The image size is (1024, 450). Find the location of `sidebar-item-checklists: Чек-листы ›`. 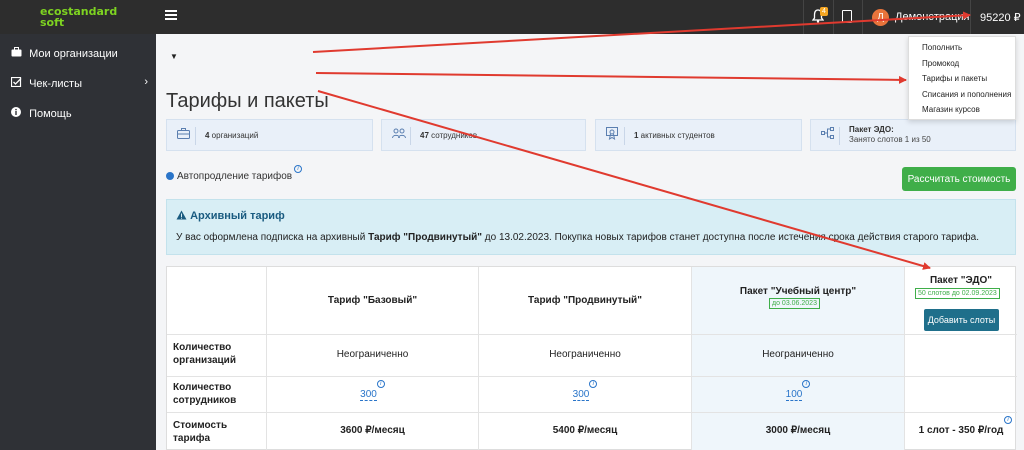

sidebar-item-checklists: Чек-листы › is located at coordinates (78, 82).